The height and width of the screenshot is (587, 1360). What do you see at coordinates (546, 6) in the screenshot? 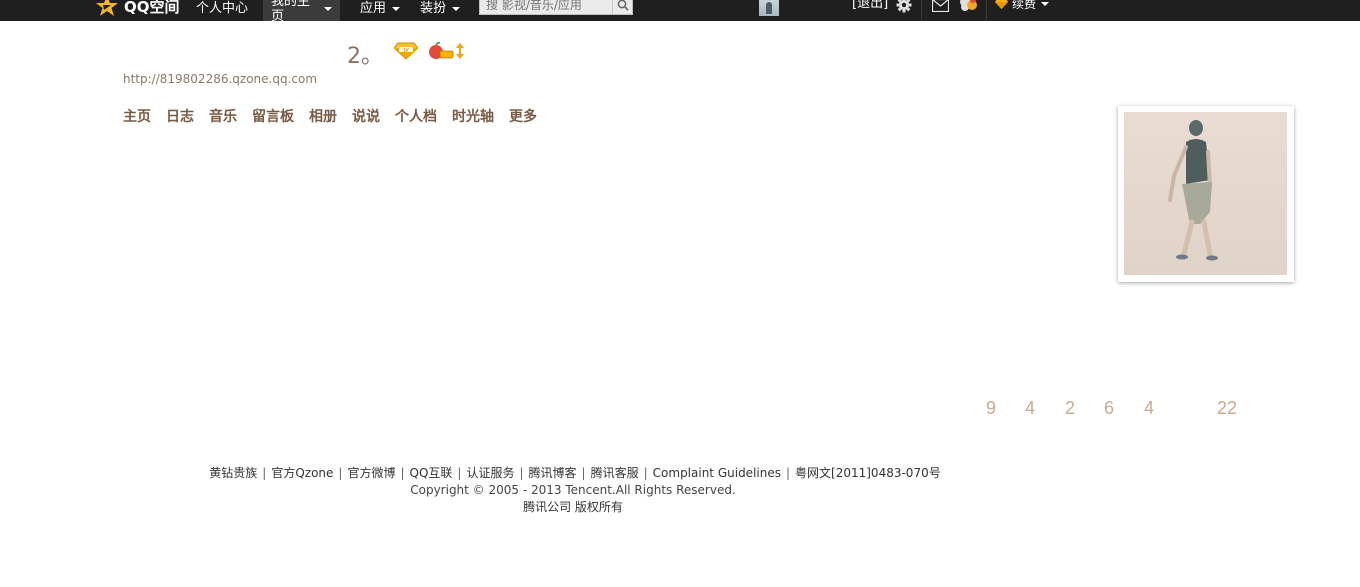
I see `search-input` at bounding box center [546, 6].